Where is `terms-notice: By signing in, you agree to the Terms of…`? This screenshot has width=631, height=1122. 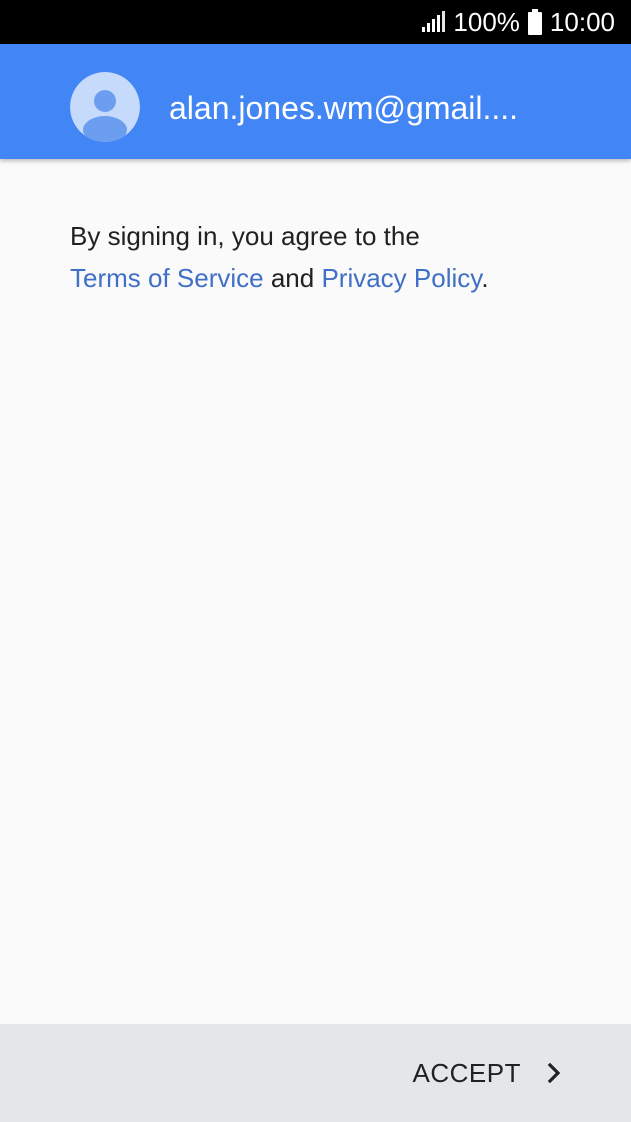
terms-notice: By signing in, you agree to the Terms of… is located at coordinates (320, 257).